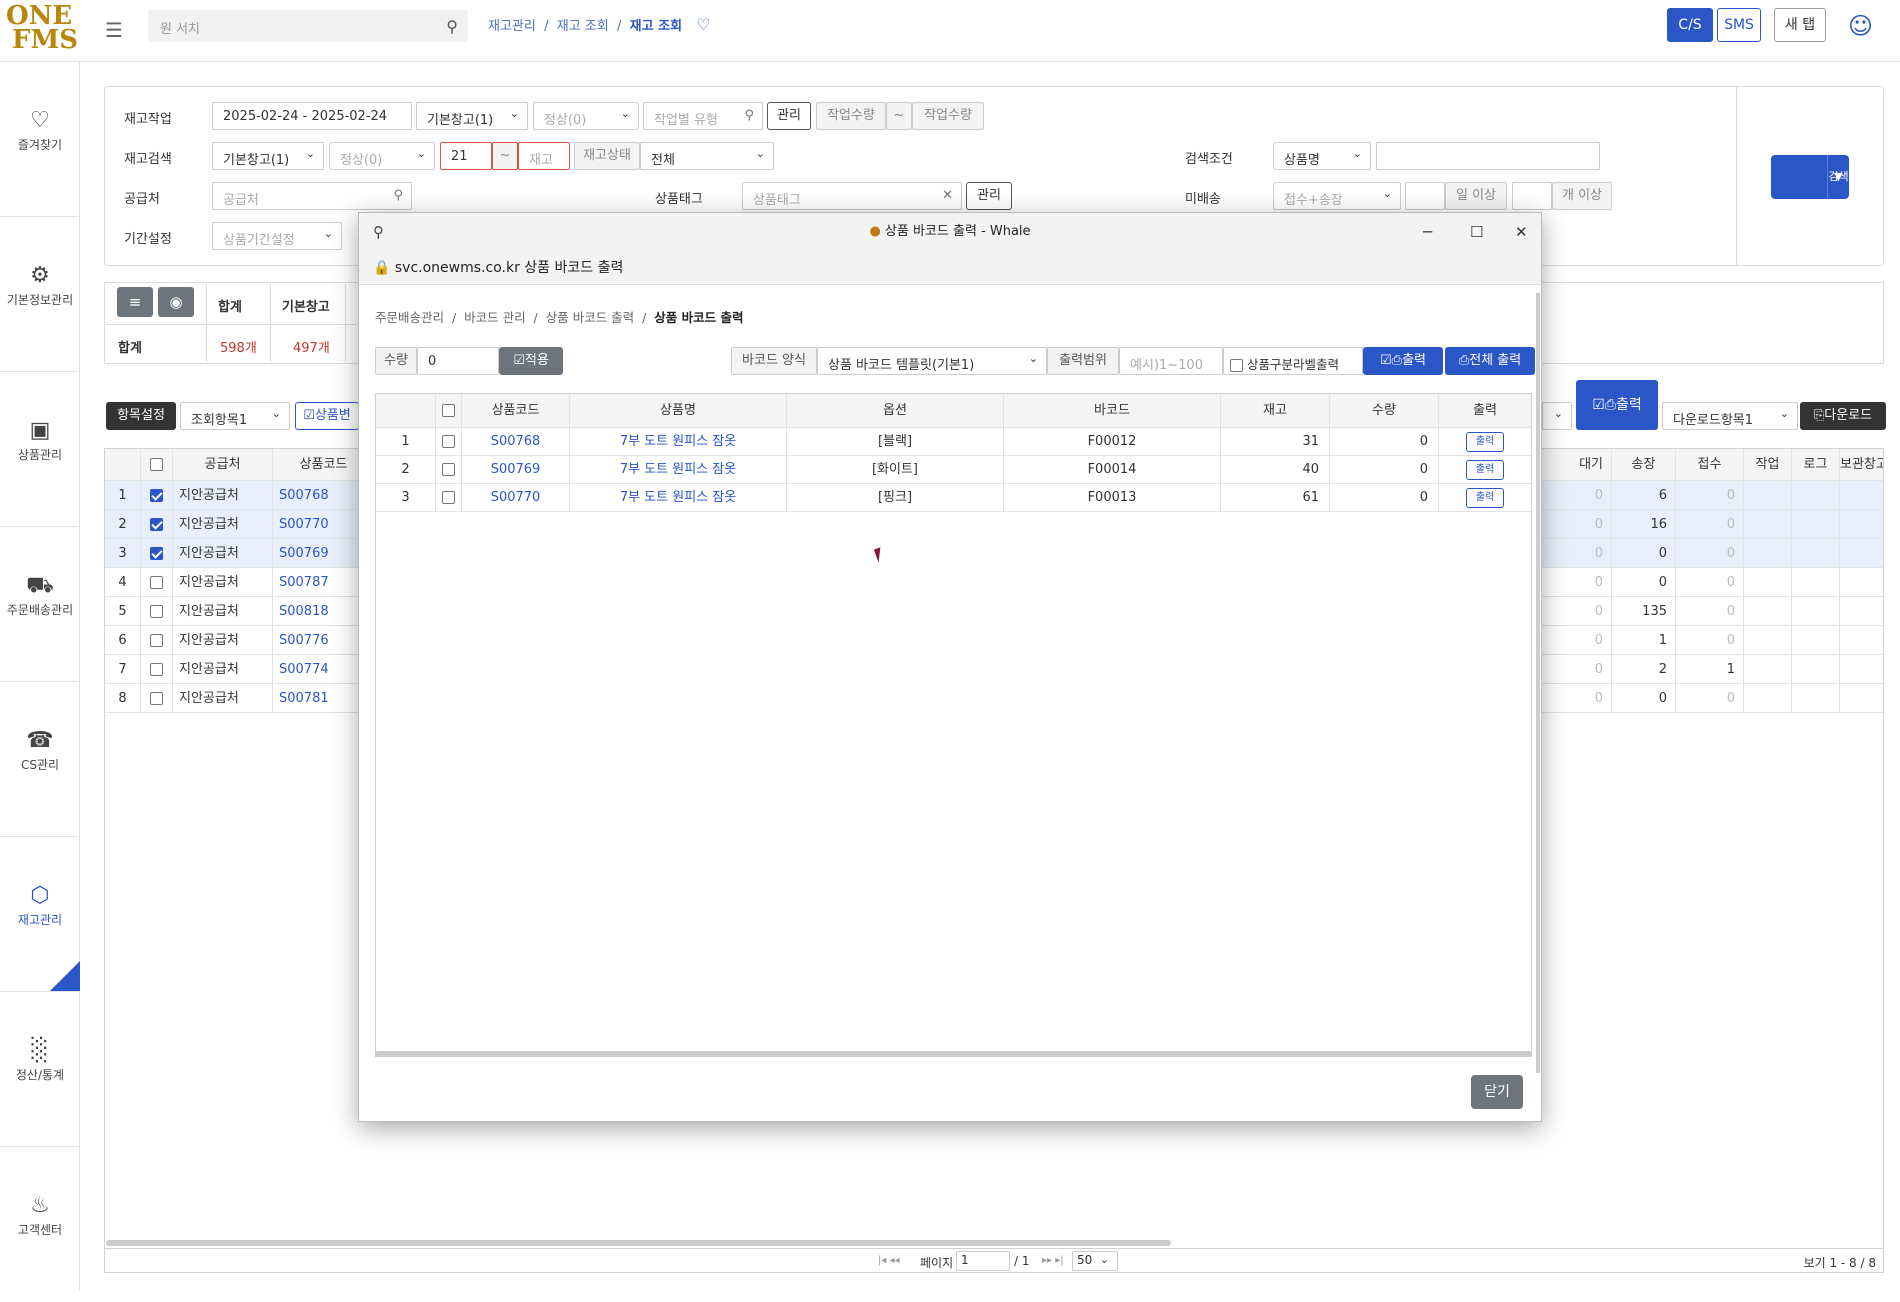  I want to click on filter-icon: ≡, so click(135, 302).